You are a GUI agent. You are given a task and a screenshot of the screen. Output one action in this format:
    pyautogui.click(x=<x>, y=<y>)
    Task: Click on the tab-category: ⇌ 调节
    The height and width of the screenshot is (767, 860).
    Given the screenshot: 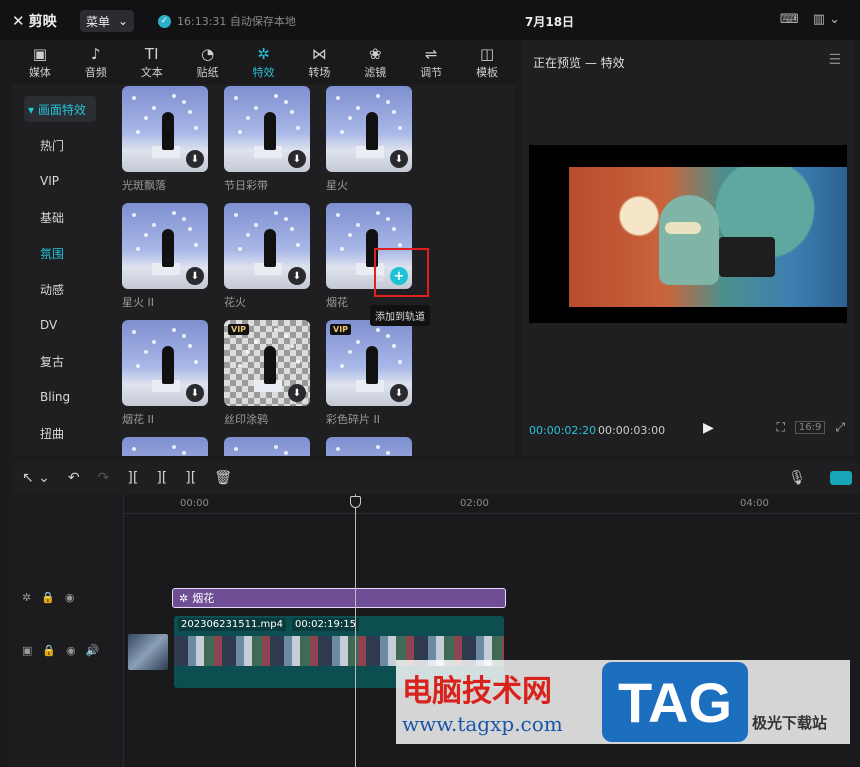 What is the action you would take?
    pyautogui.click(x=431, y=62)
    